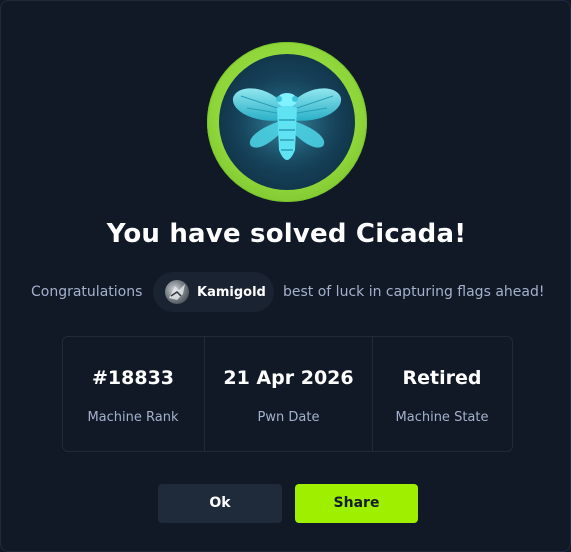 This screenshot has height=552, width=571. Describe the element at coordinates (288, 378) in the screenshot. I see `stat-value: 21 Apr 2026` at that location.